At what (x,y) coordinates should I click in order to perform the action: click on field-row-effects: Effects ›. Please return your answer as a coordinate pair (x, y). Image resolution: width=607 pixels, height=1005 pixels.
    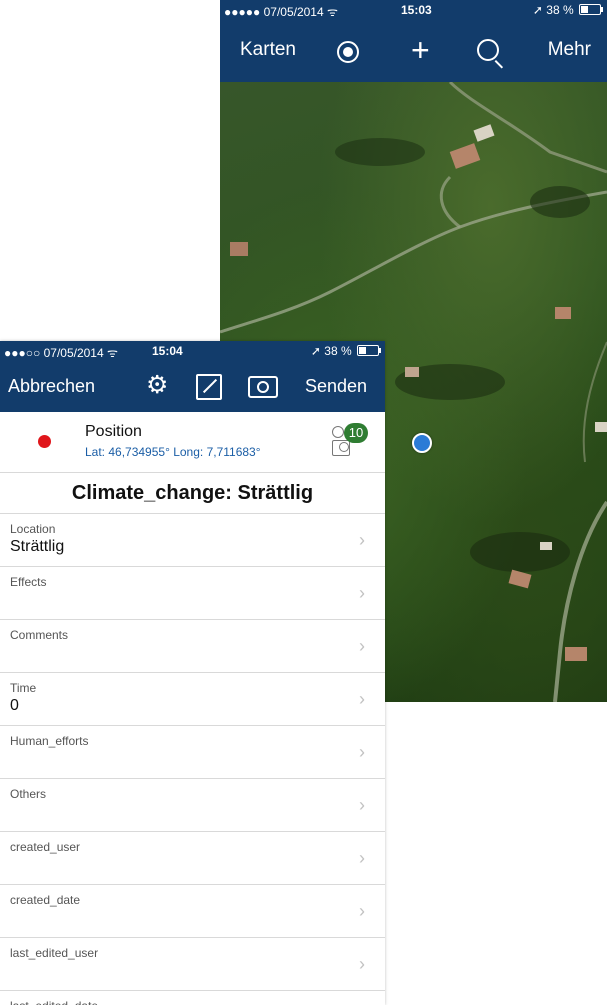
    Looking at the image, I should click on (192, 593).